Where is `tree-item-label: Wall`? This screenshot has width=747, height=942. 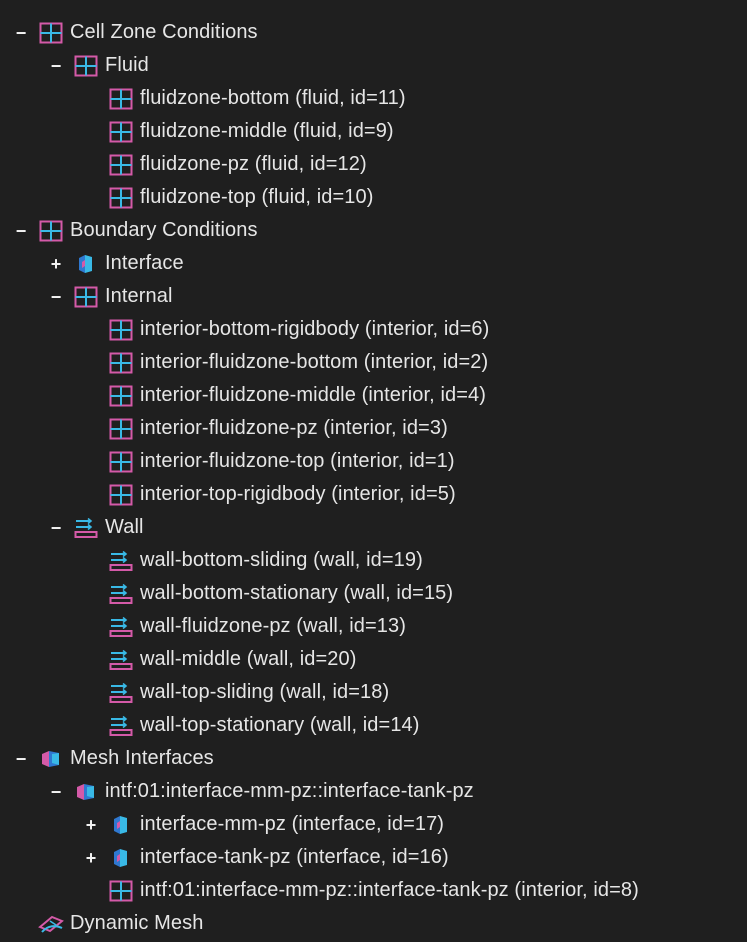
tree-item-label: Wall is located at coordinates (124, 527).